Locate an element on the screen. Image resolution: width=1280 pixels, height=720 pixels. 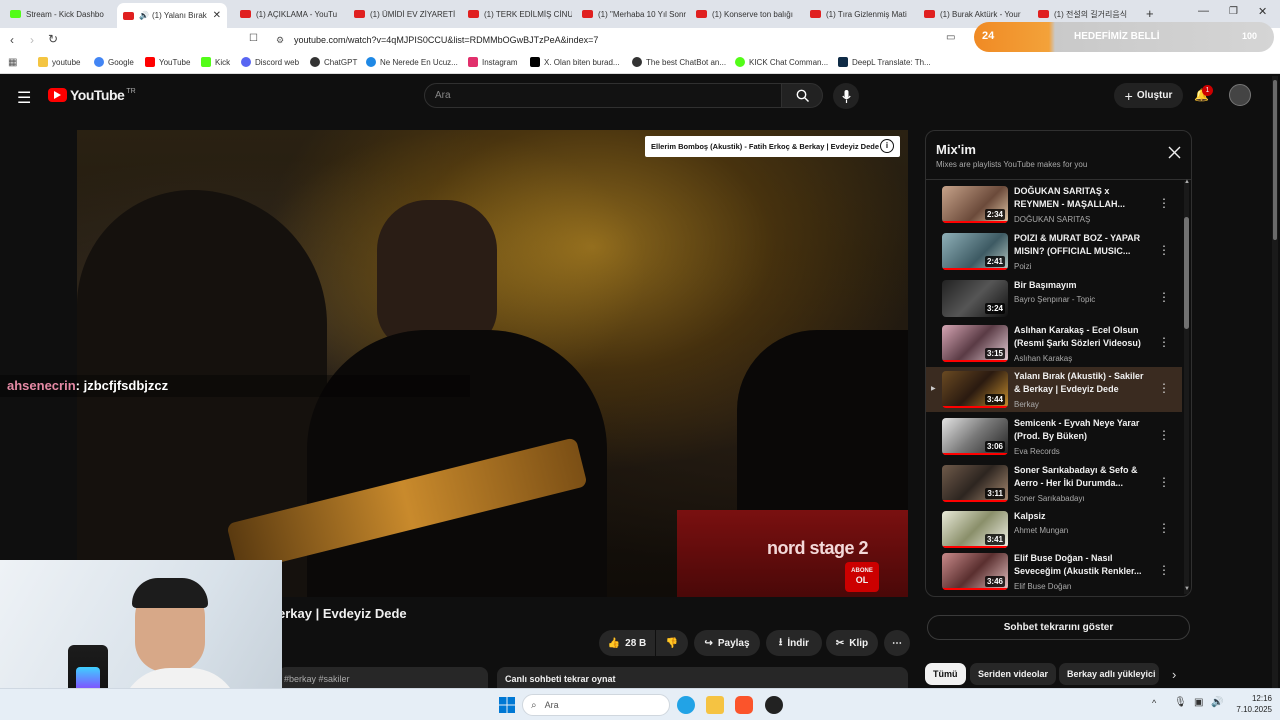
subscribe-watermark: ABONE OL is located at coordinates (862, 577).